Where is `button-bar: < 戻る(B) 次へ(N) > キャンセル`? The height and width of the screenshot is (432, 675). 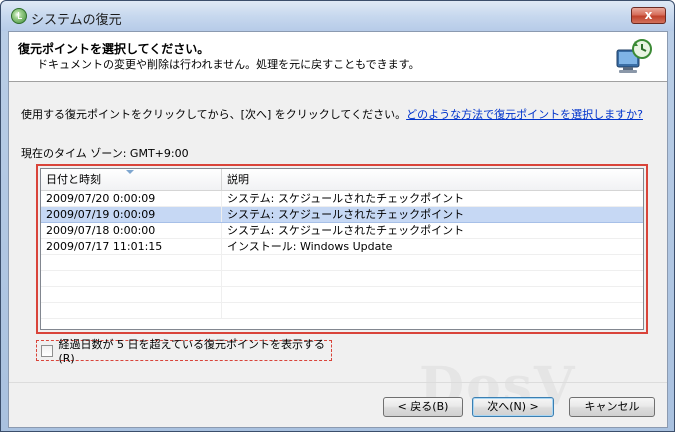
button-bar: < 戻る(B) 次へ(N) > キャンセル is located at coordinates (338, 404).